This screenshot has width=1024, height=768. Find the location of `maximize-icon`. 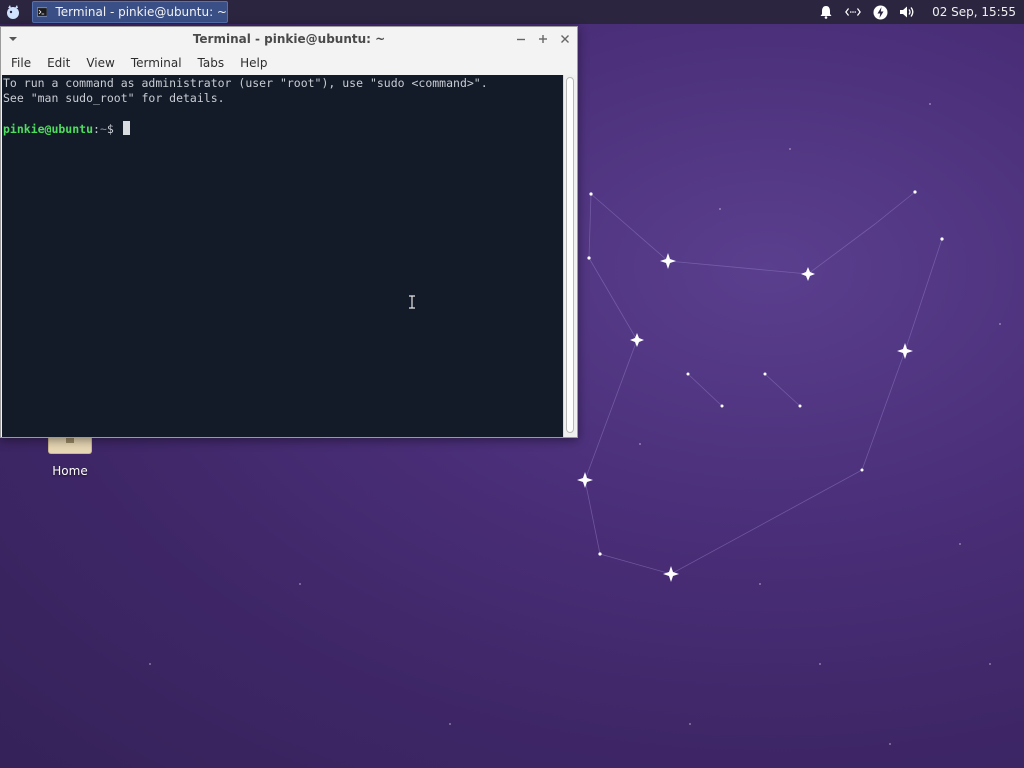

maximize-icon is located at coordinates (543, 39).